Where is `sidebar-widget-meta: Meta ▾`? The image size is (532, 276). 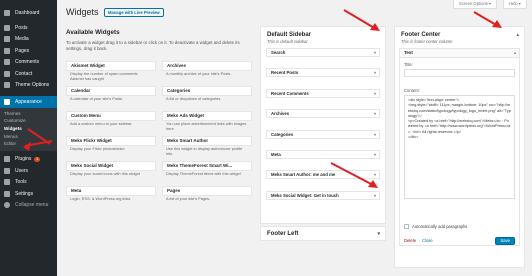 sidebar-widget-meta: Meta ▾ is located at coordinates (323, 154).